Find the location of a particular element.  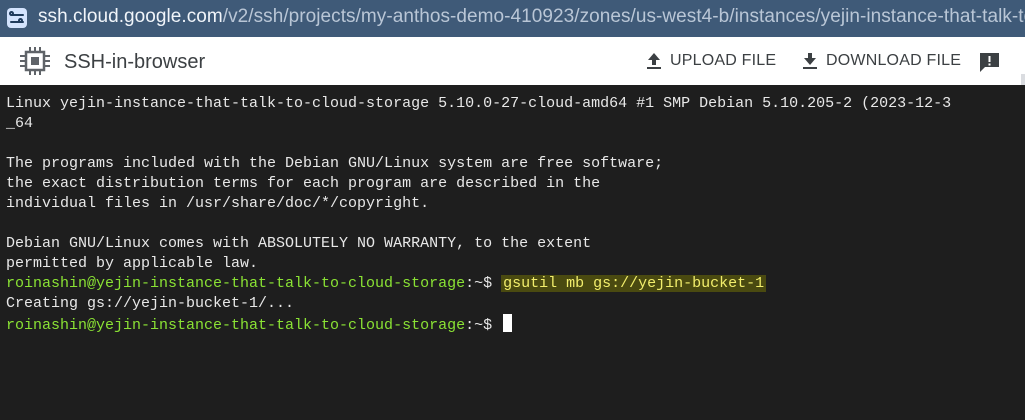

terminal-cursor is located at coordinates (508, 323).